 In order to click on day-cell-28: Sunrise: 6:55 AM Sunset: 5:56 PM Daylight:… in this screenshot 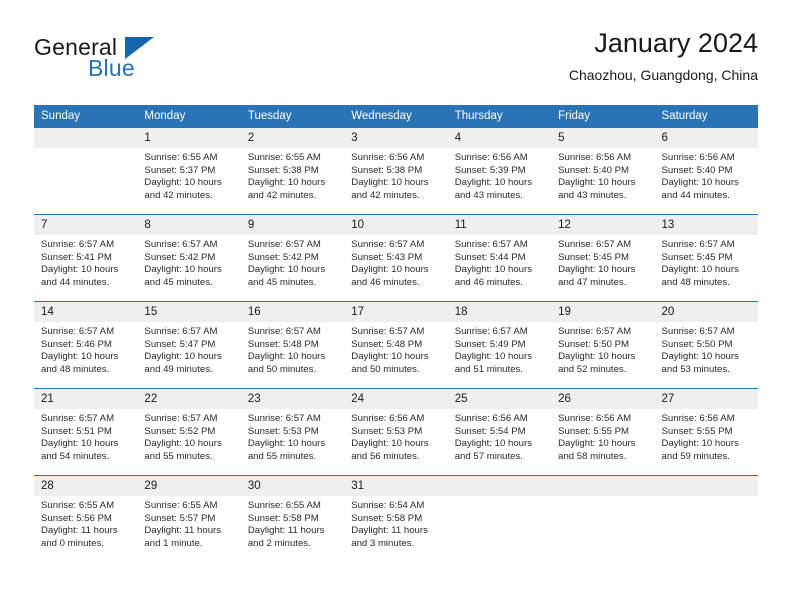, I will do `click(86, 529)`.